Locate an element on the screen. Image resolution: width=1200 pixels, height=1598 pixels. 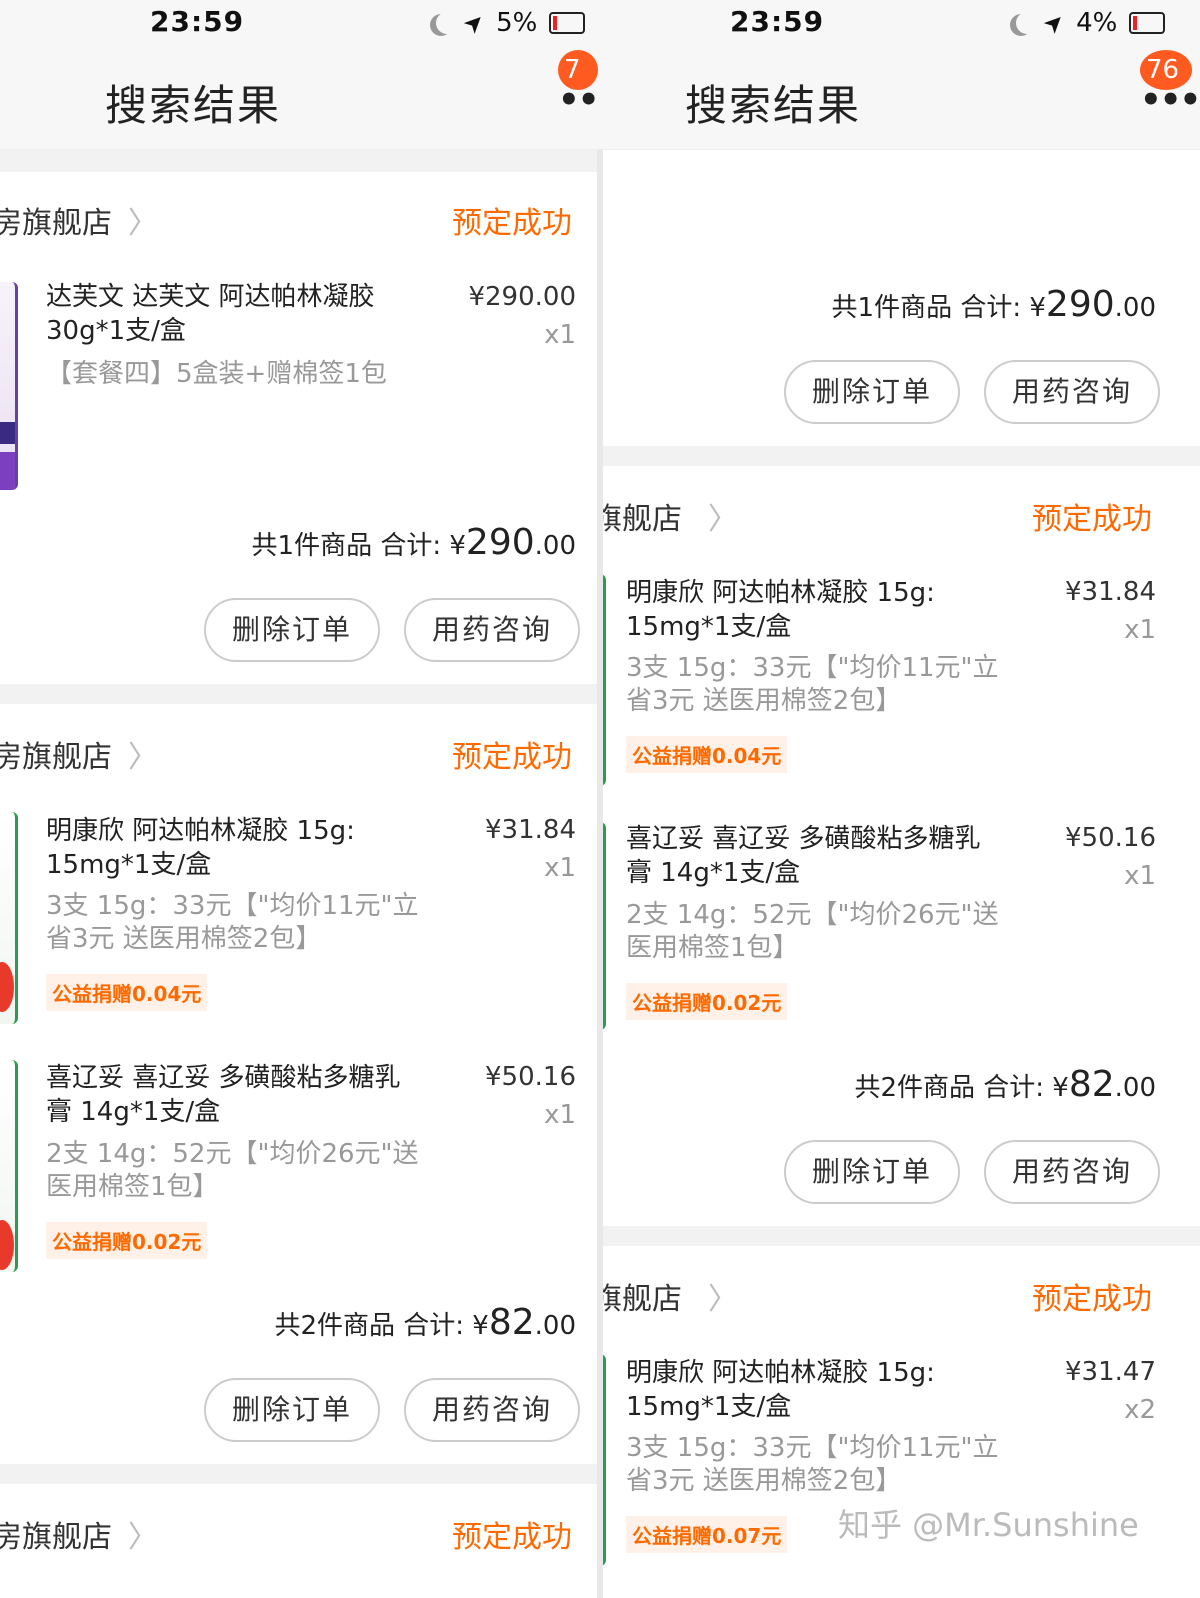
battery-percent: 4% is located at coordinates (1097, 23).